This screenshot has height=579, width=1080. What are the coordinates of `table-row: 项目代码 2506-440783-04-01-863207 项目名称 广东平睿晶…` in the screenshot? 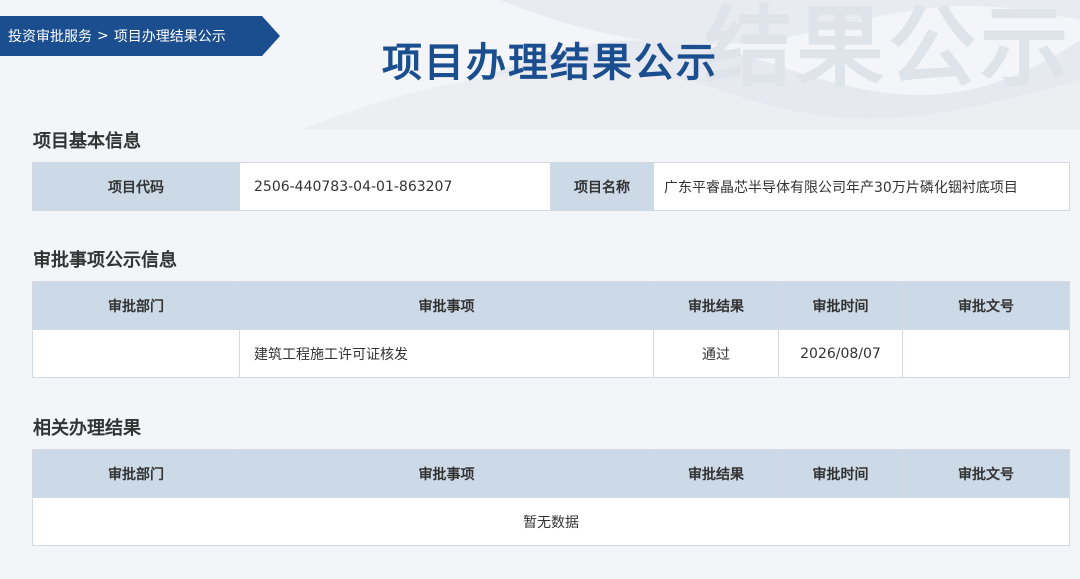 It's located at (551, 186).